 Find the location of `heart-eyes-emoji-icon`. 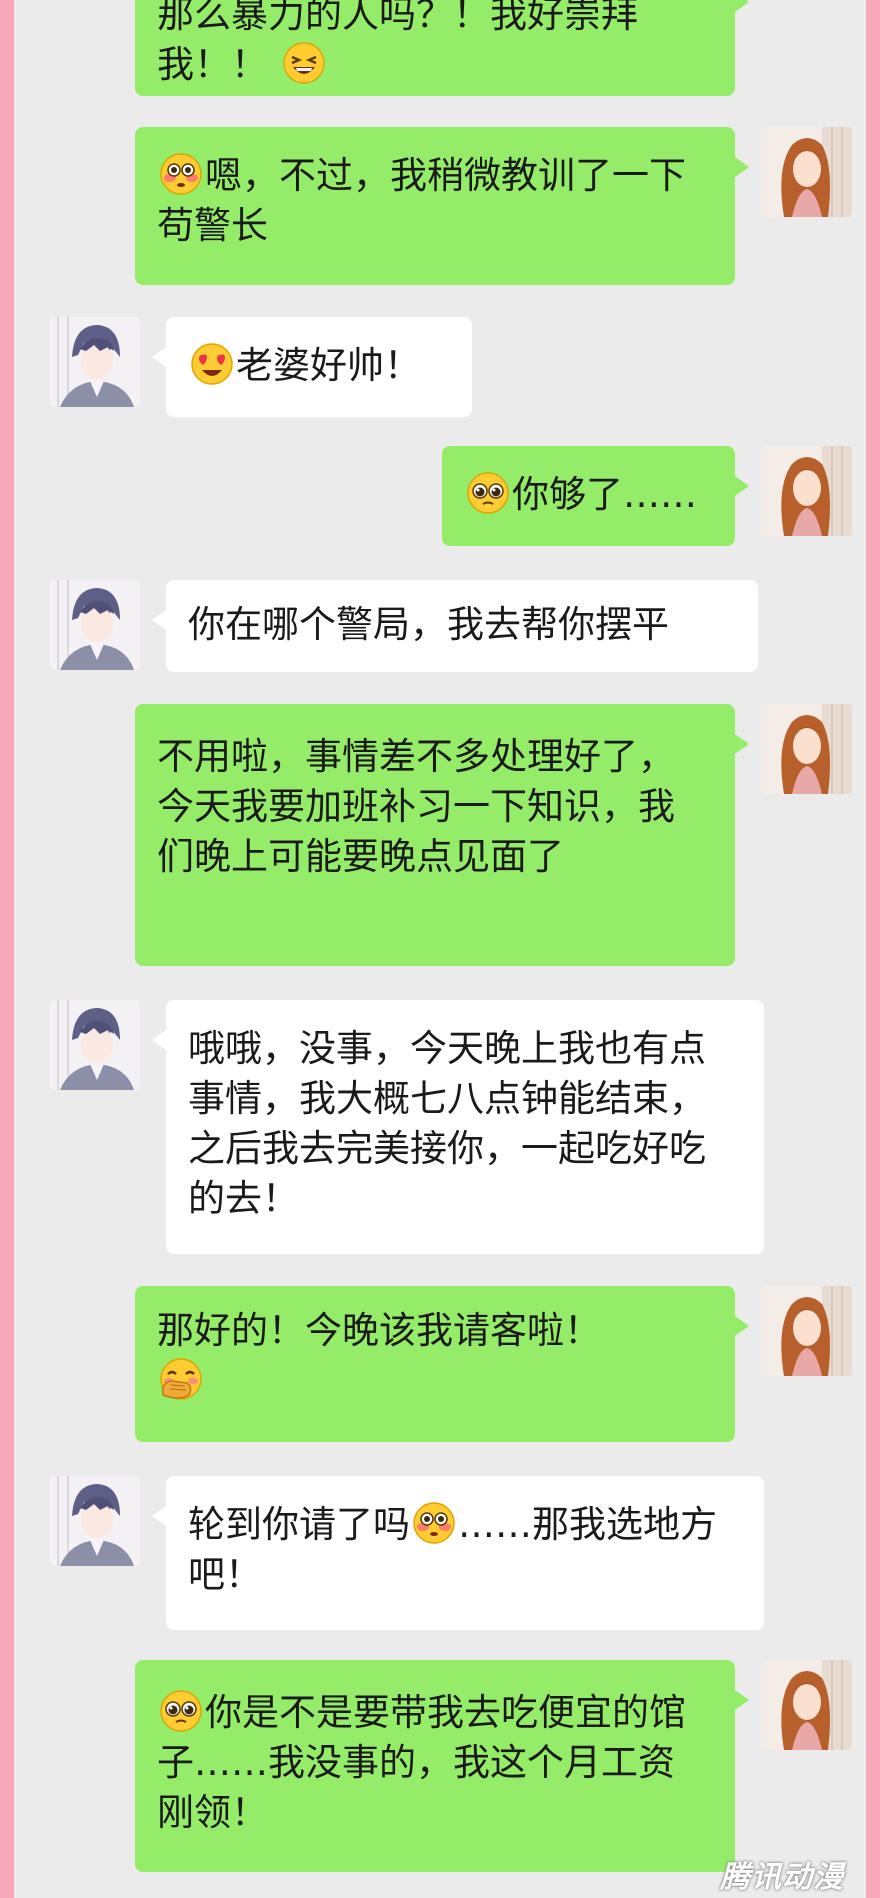

heart-eyes-emoji-icon is located at coordinates (212, 364).